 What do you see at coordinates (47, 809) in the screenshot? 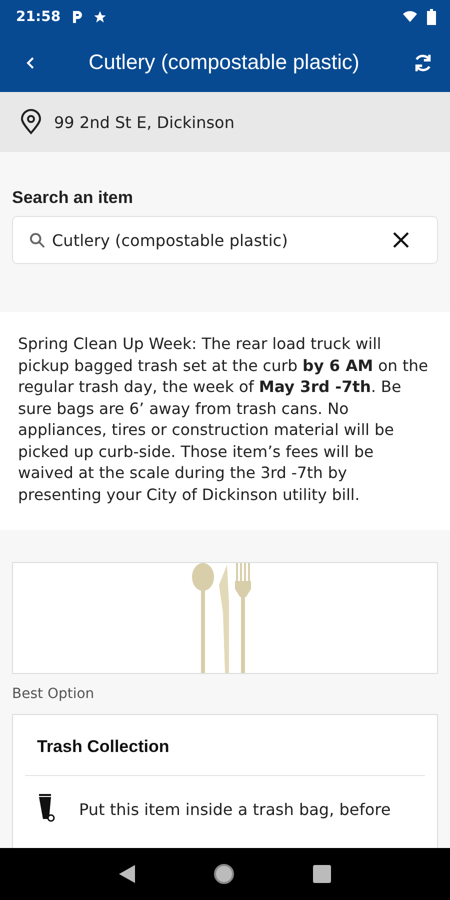
I see `trash-cart-icon` at bounding box center [47, 809].